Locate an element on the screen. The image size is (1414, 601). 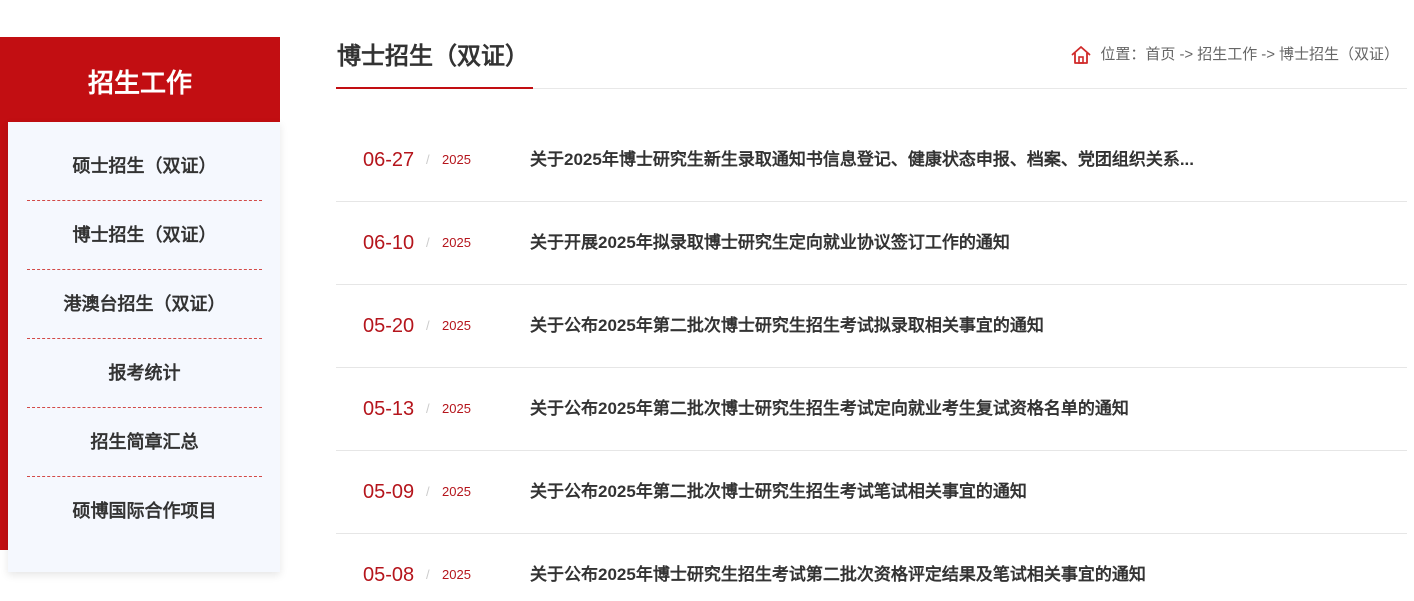
sidebar-title: 招生工作 is located at coordinates (139, 83).